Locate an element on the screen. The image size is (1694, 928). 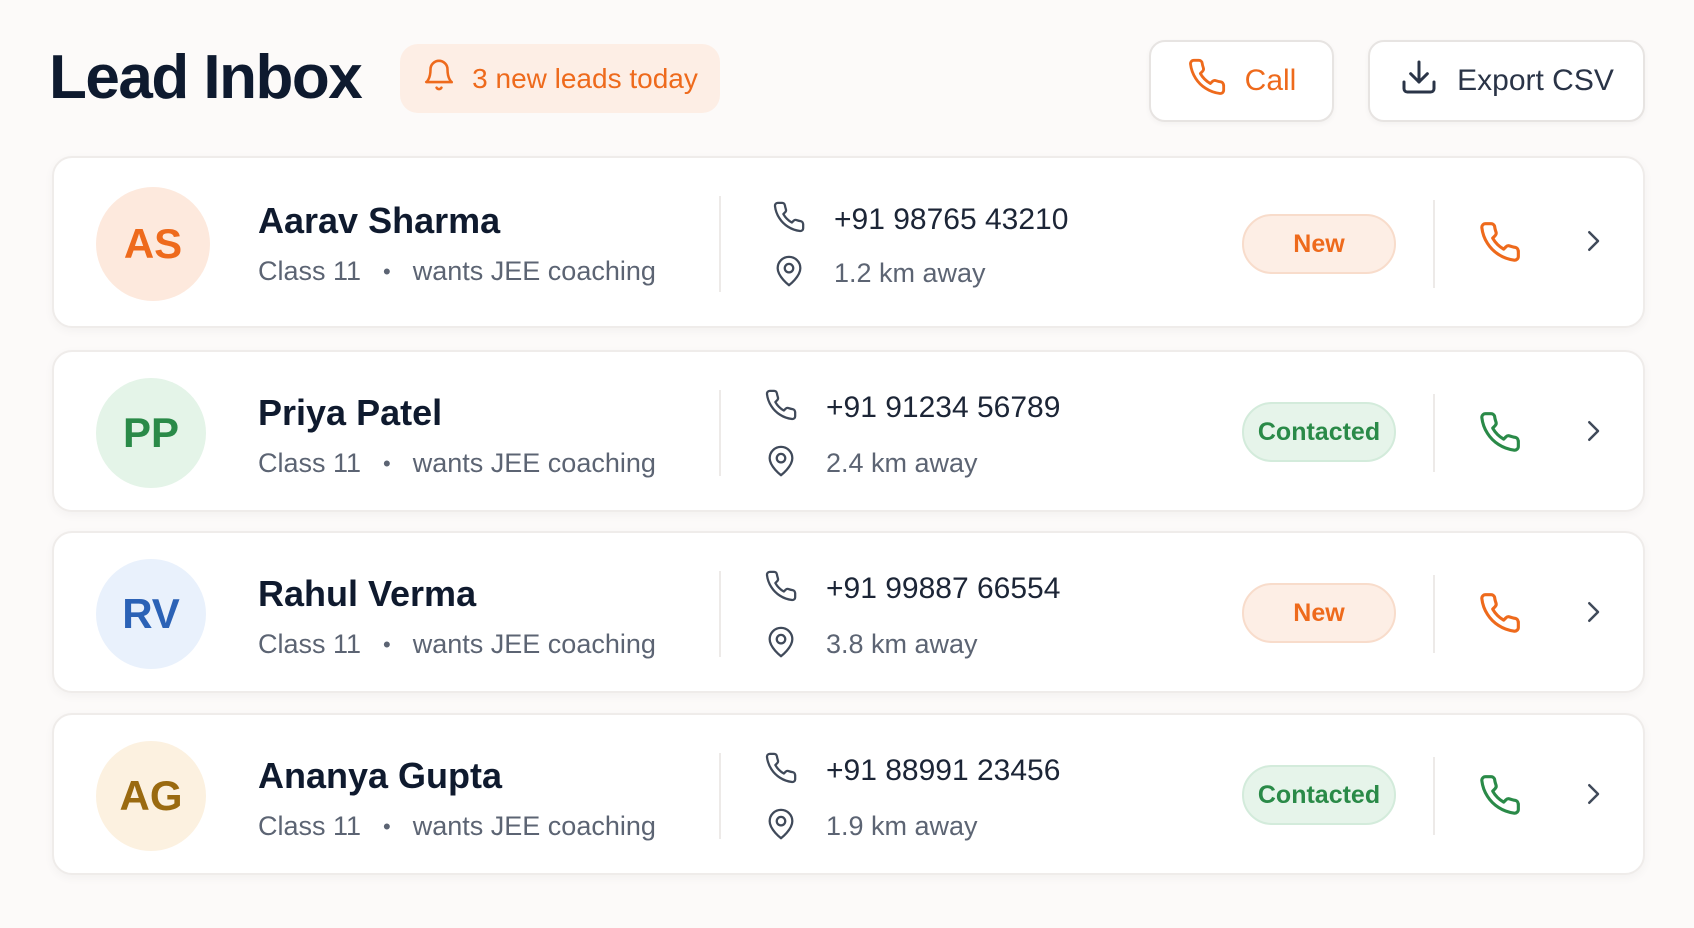
page-title: Lead Inbox is located at coordinates (206, 77).